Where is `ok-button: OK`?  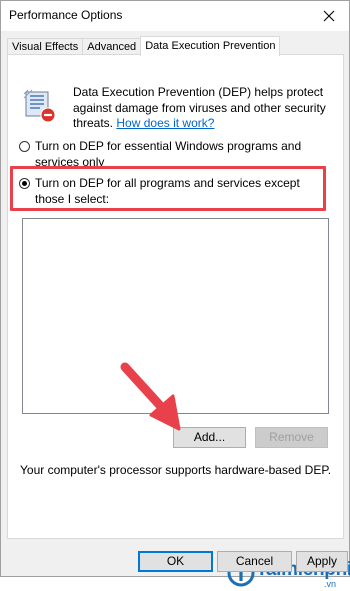
ok-button: OK is located at coordinates (175, 561).